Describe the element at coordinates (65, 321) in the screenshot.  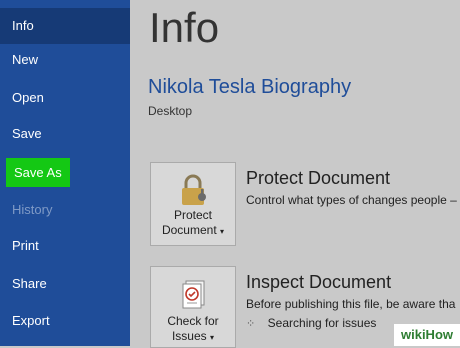
I see `nav-export: Export` at that location.